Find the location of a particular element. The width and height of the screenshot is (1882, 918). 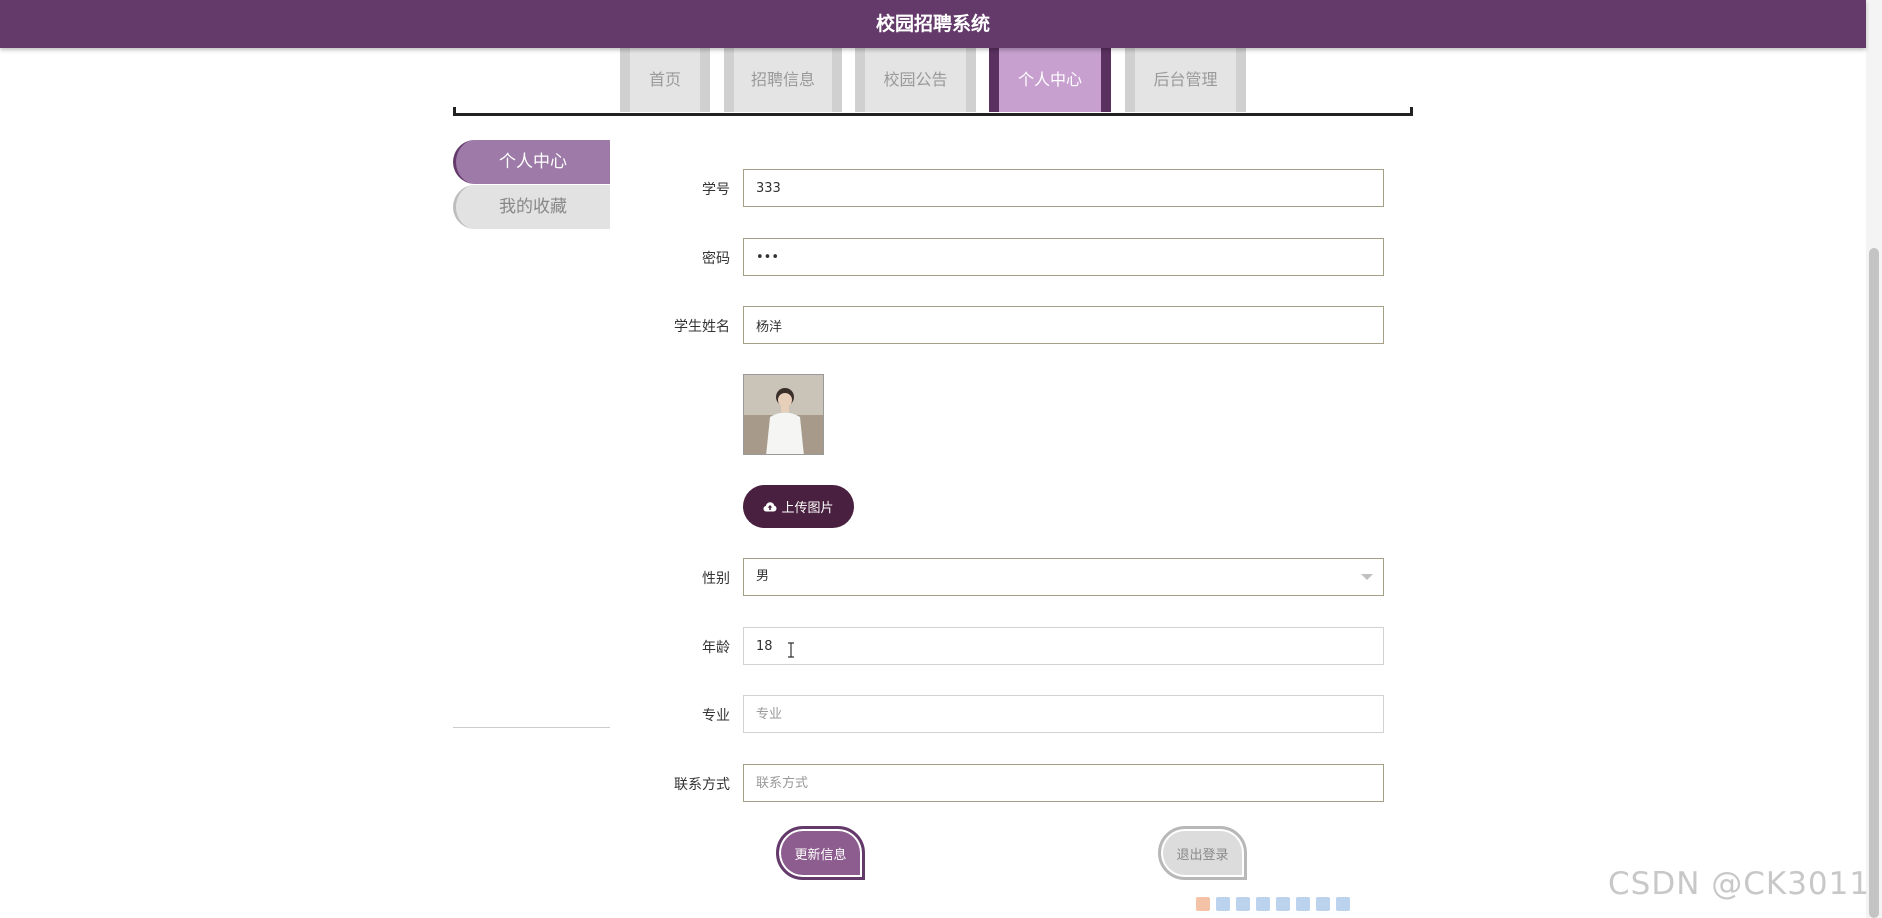

scrollbar-track is located at coordinates (1874, 459).